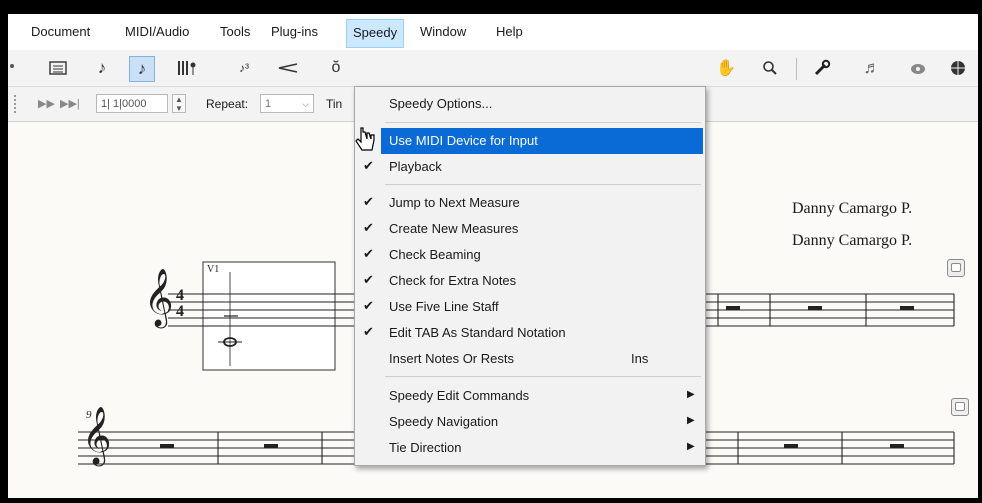 The width and height of the screenshot is (982, 503). What do you see at coordinates (365, 139) in the screenshot?
I see `hand-cursor-icon` at bounding box center [365, 139].